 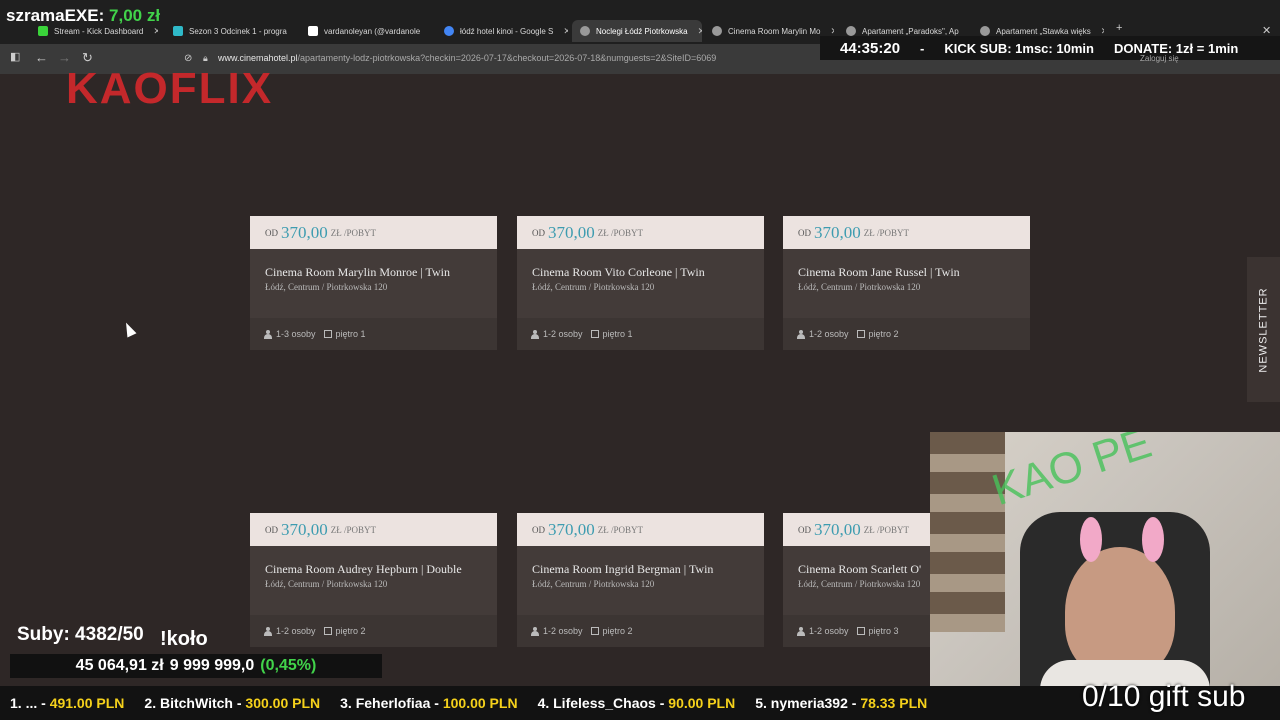 I want to click on lock-icon: 🔒︎, so click(x=205, y=58).